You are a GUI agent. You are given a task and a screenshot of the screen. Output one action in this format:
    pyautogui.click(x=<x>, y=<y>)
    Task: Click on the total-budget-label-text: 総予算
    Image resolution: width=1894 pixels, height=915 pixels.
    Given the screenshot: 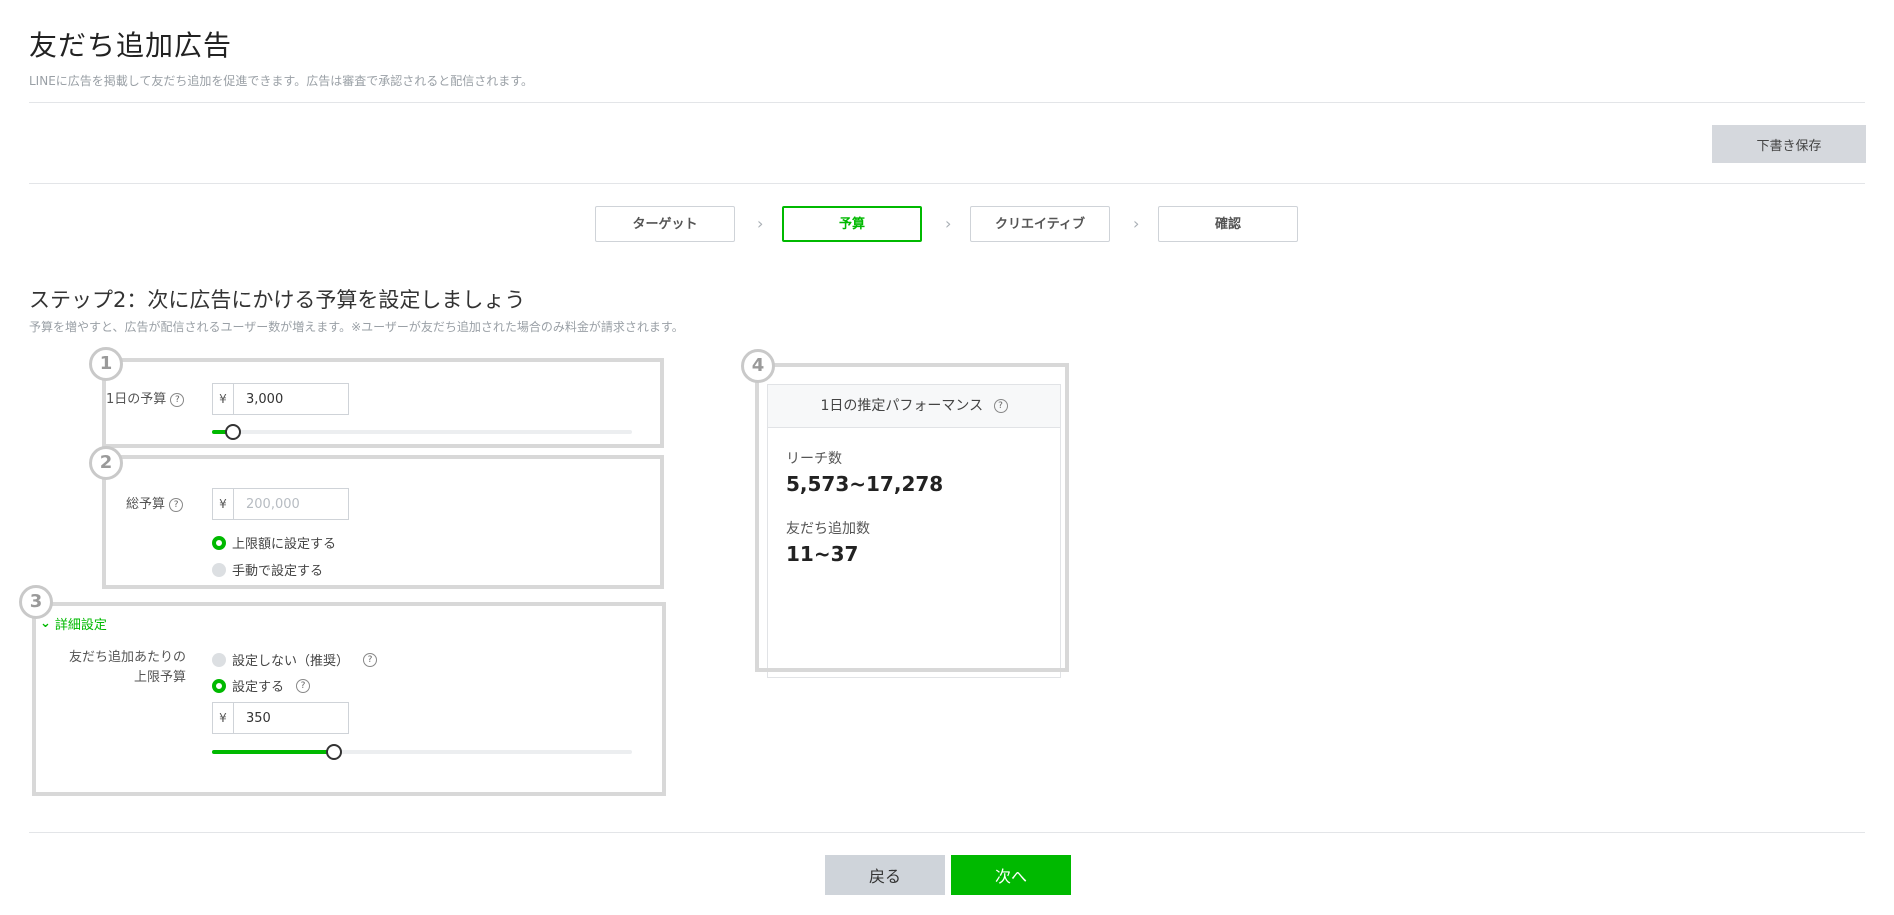 What is the action you would take?
    pyautogui.click(x=146, y=504)
    